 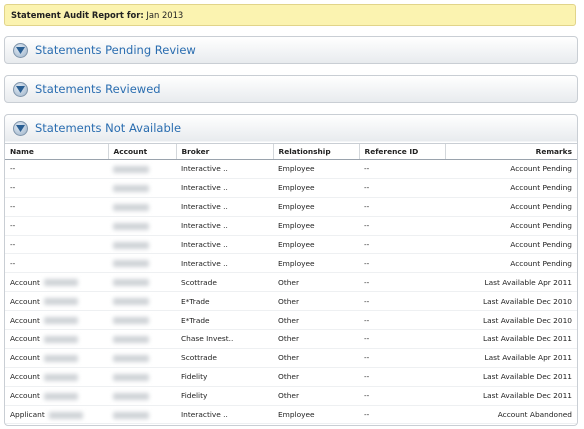 What do you see at coordinates (115, 50) in the screenshot?
I see `panel-title: Statements Pending Review` at bounding box center [115, 50].